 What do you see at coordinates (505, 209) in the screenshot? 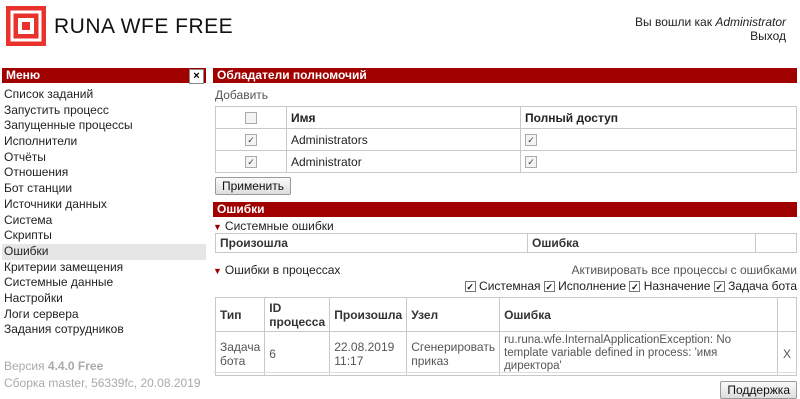
I see `errors-header: Ошибки` at bounding box center [505, 209].